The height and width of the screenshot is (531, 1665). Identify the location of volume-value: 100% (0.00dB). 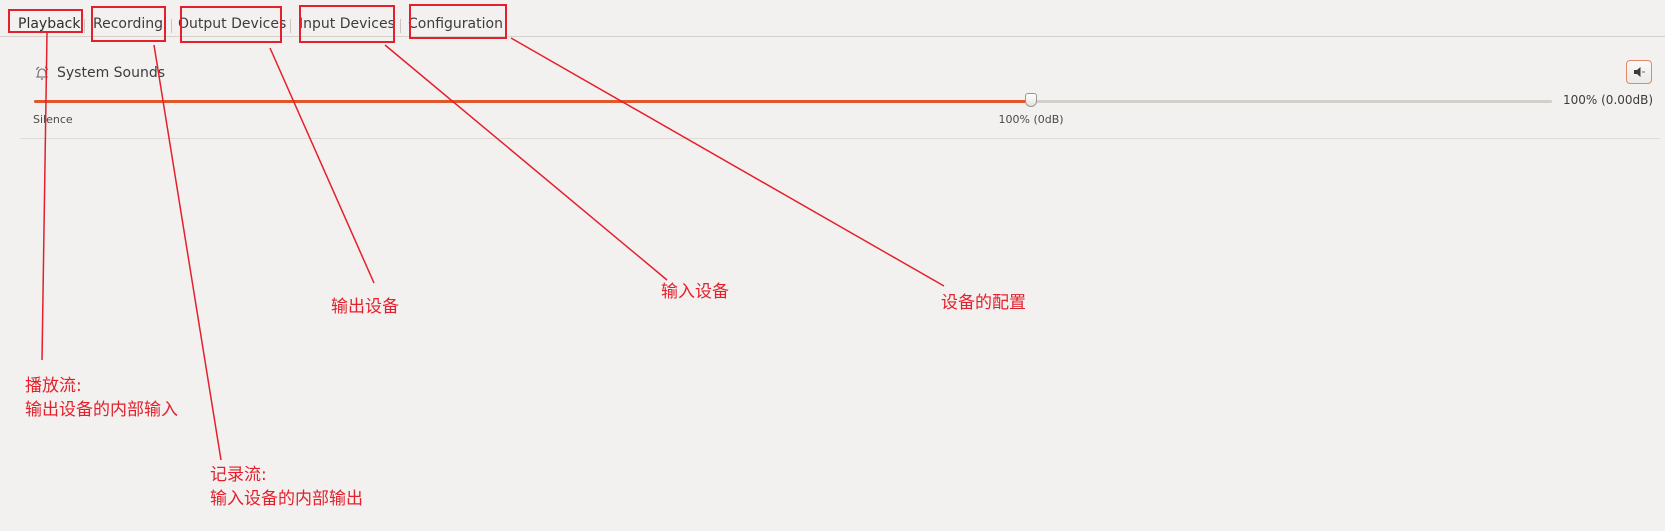
(1608, 100).